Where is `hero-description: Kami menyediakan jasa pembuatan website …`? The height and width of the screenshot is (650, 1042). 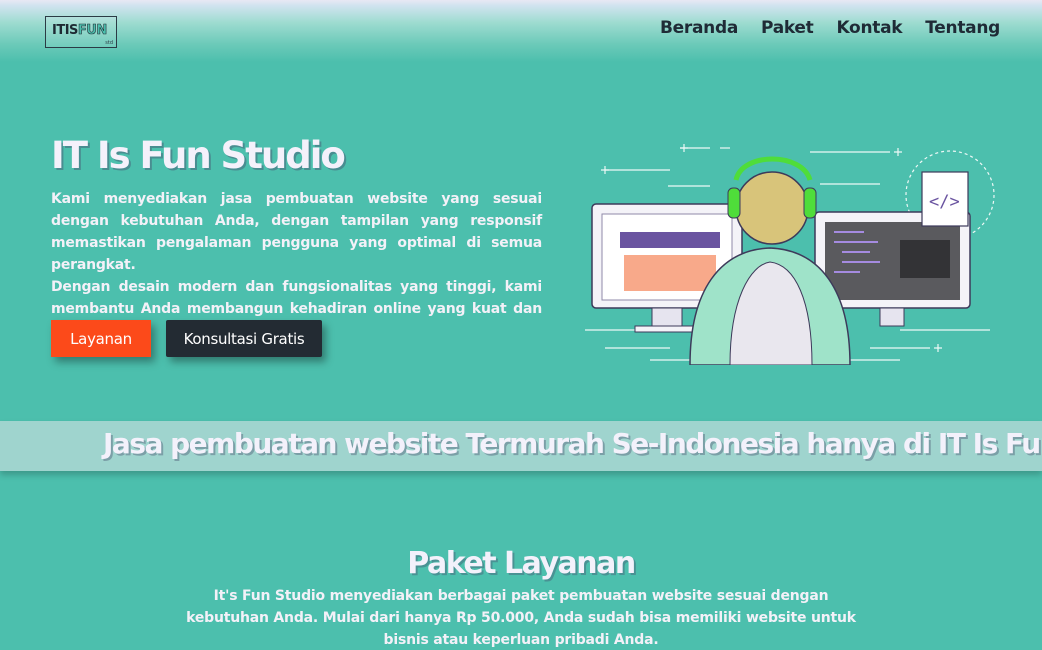
hero-description: Kami menyediakan jasa pembuatan website … is located at coordinates (296, 265).